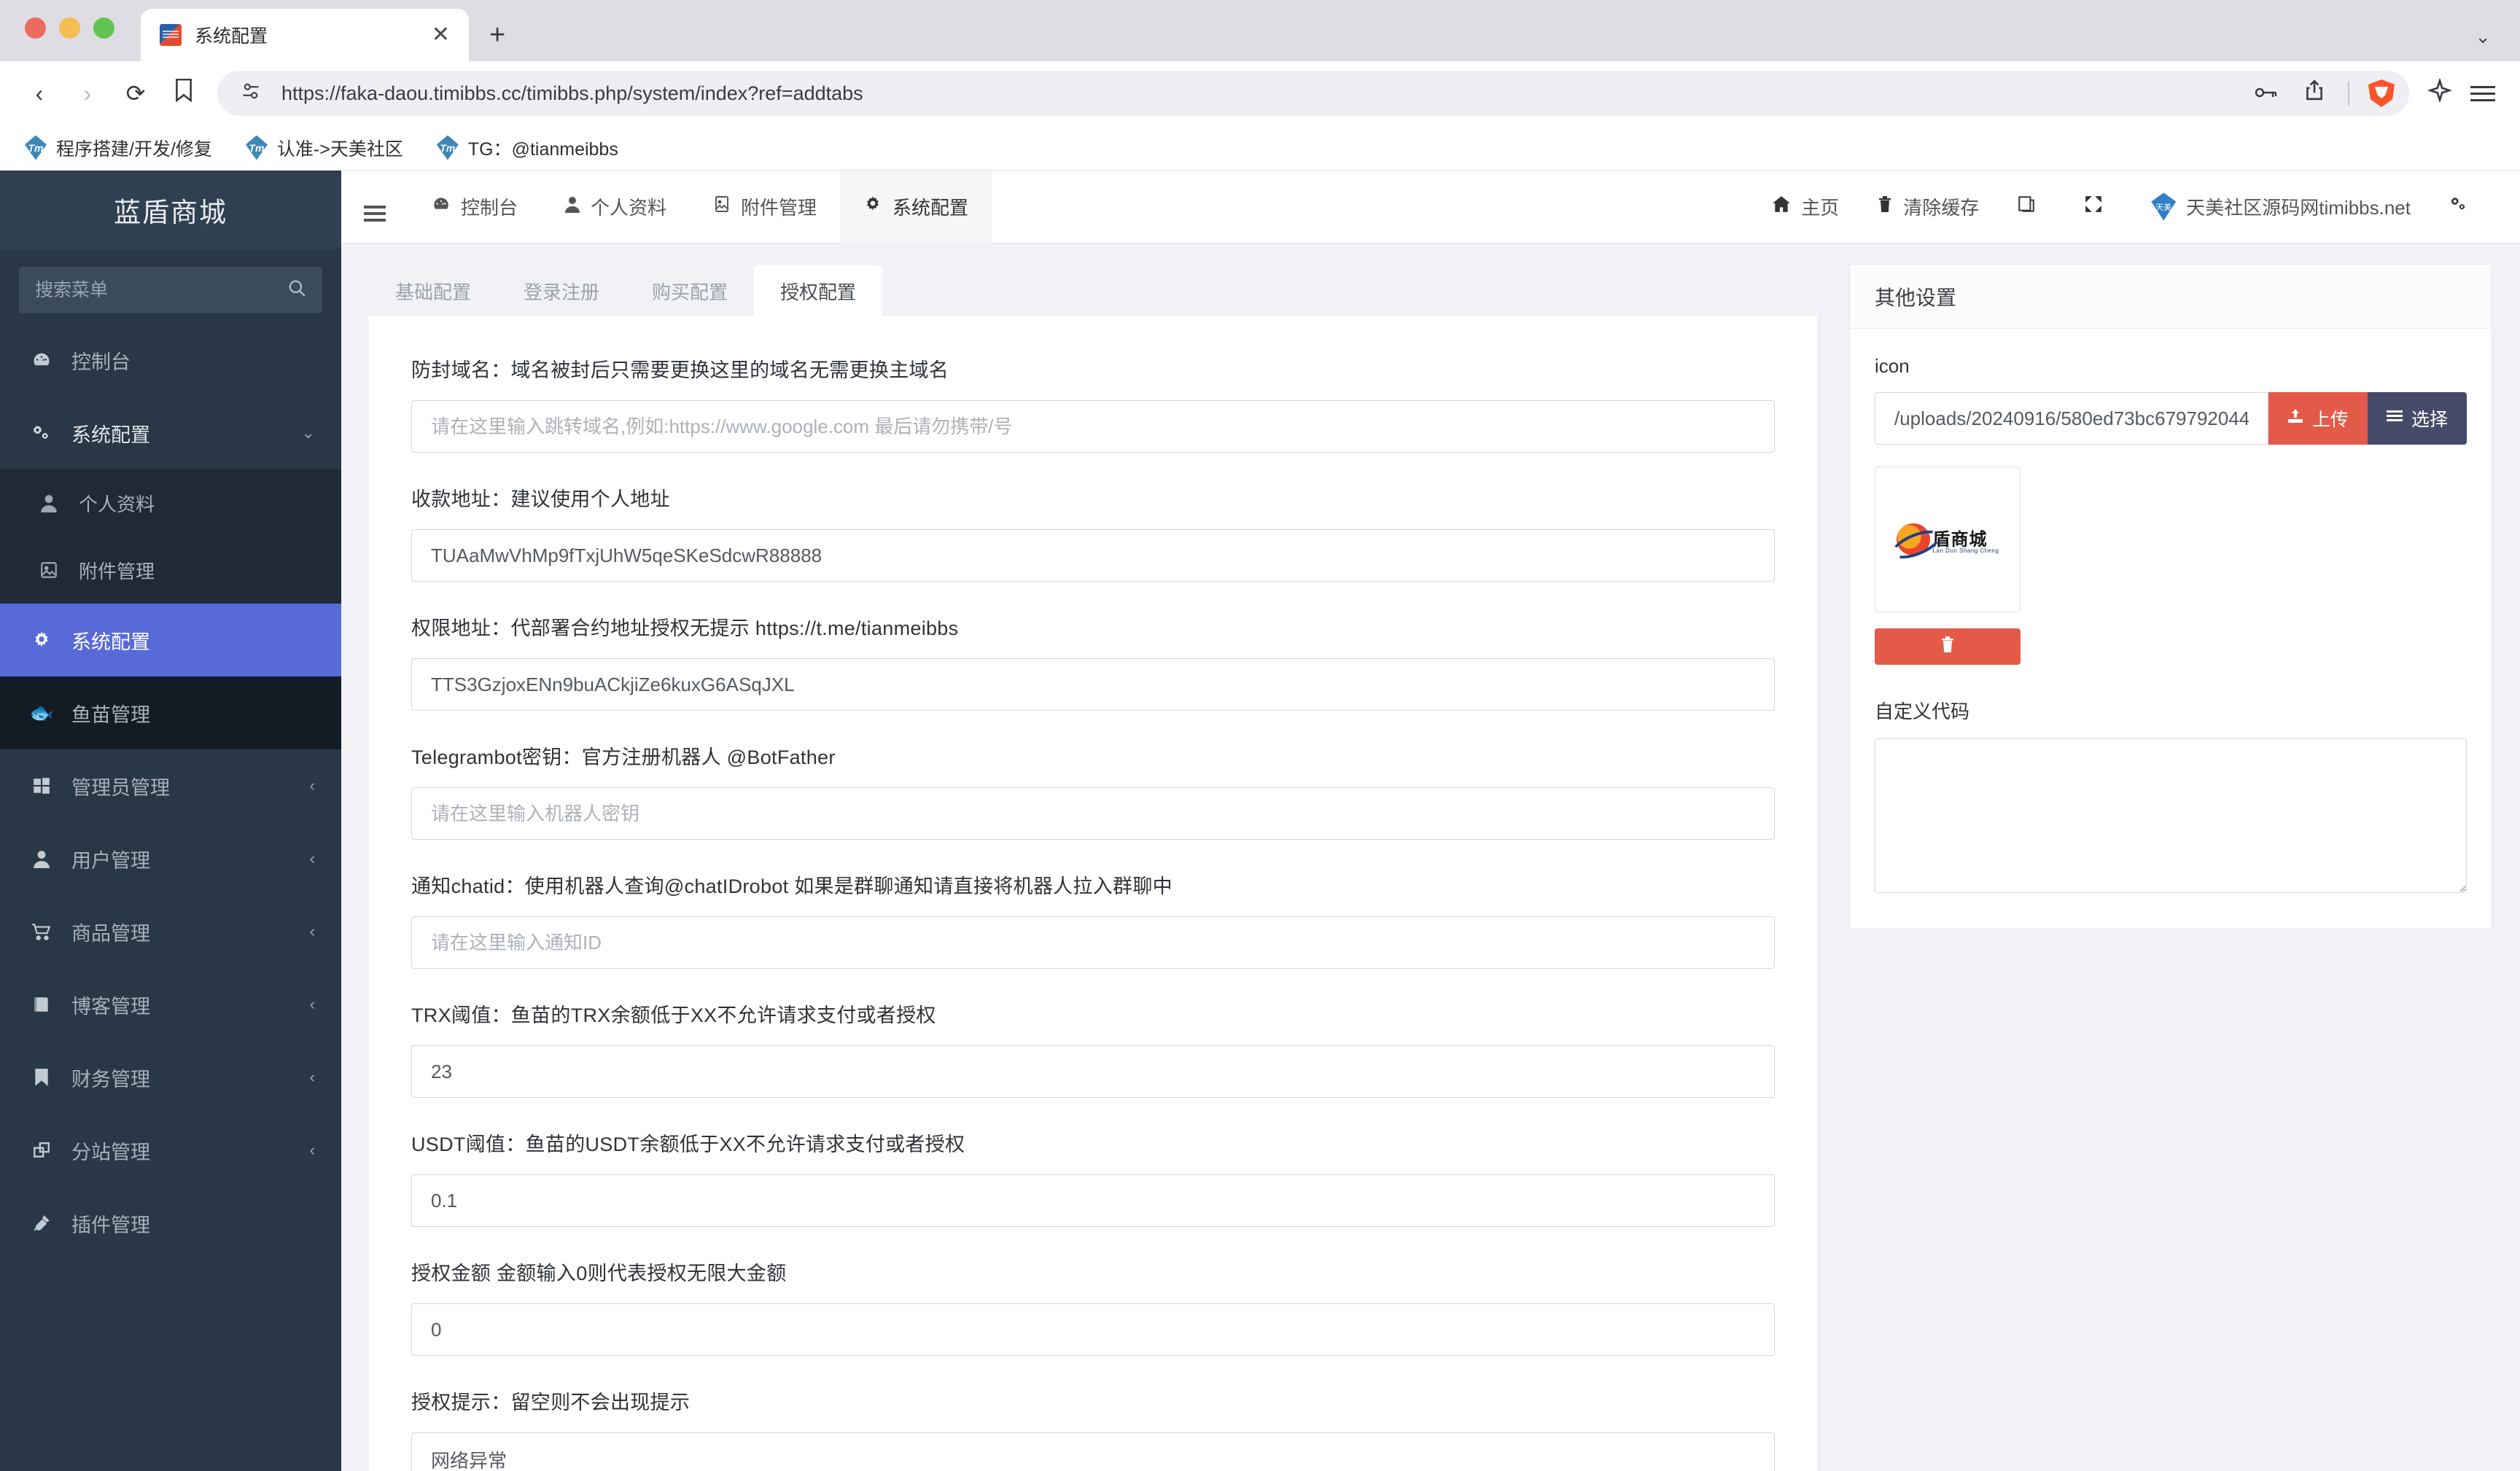  Describe the element at coordinates (69, 28) in the screenshot. I see `minimize-window-button` at that location.